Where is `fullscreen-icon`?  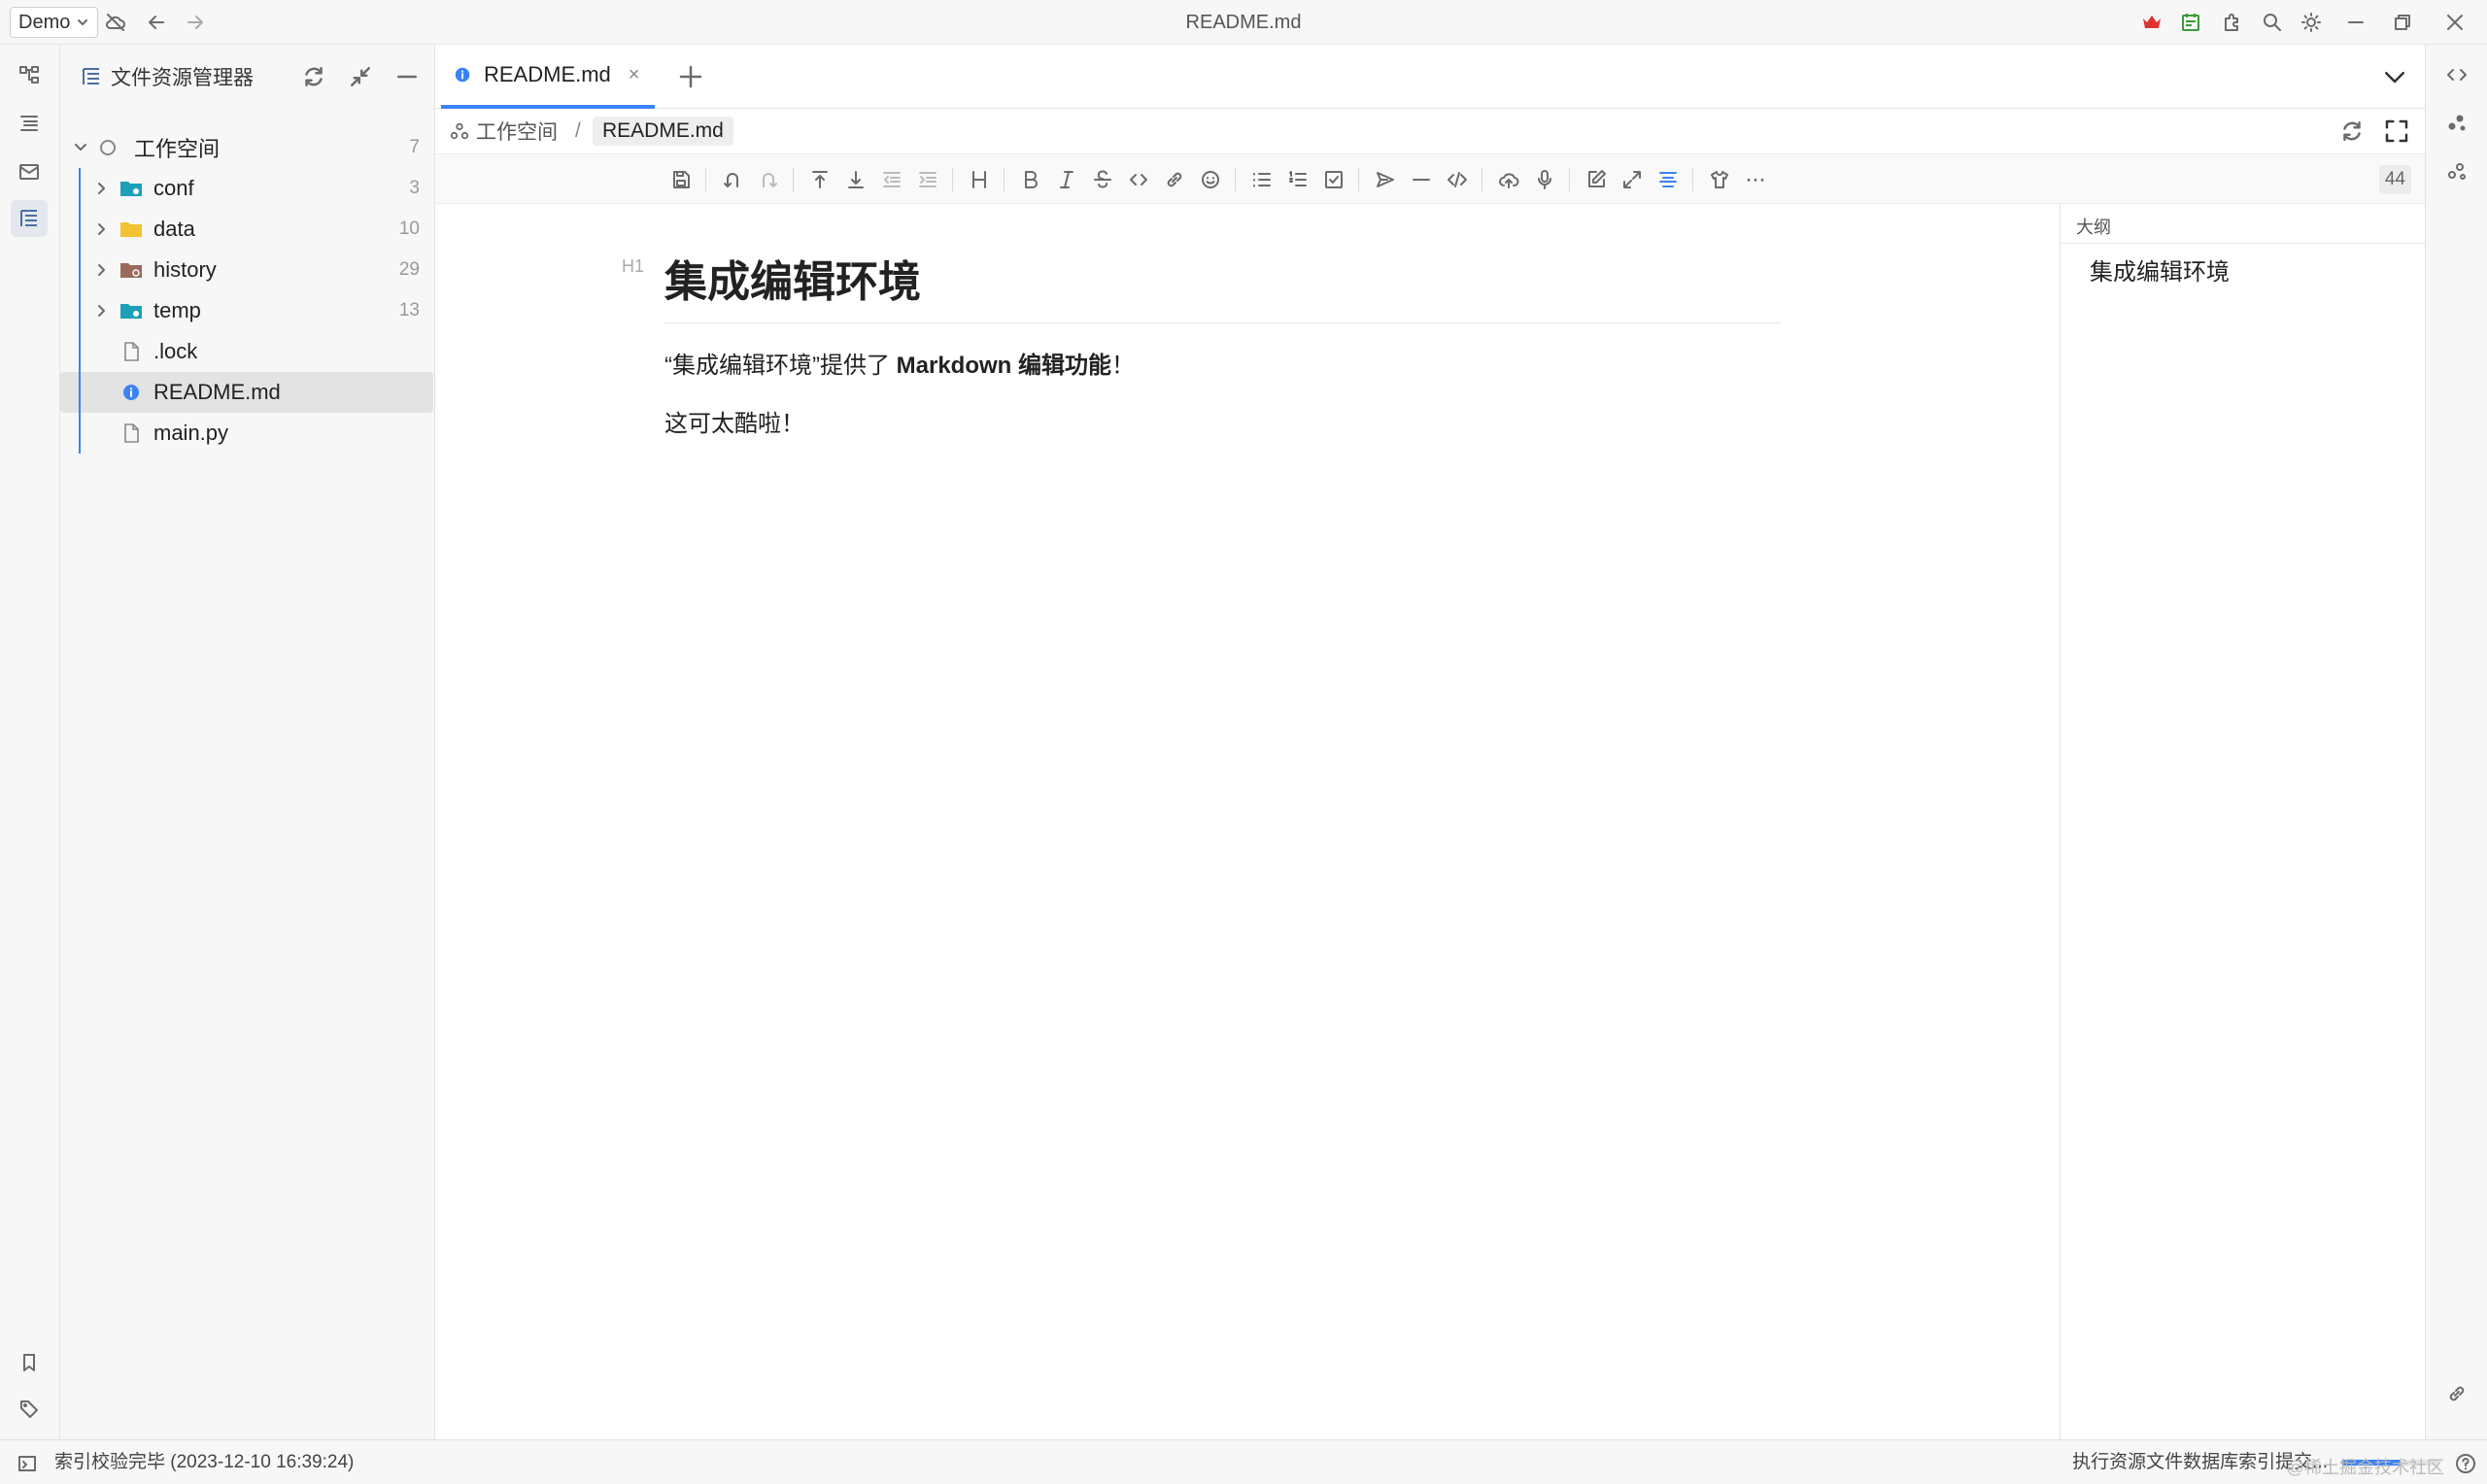
fullscreen-icon is located at coordinates (2396, 131).